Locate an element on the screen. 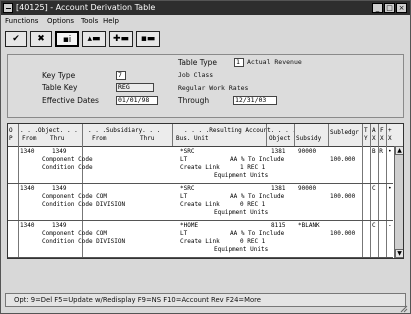  header-subsidy: Subsidy is located at coordinates (309, 138).